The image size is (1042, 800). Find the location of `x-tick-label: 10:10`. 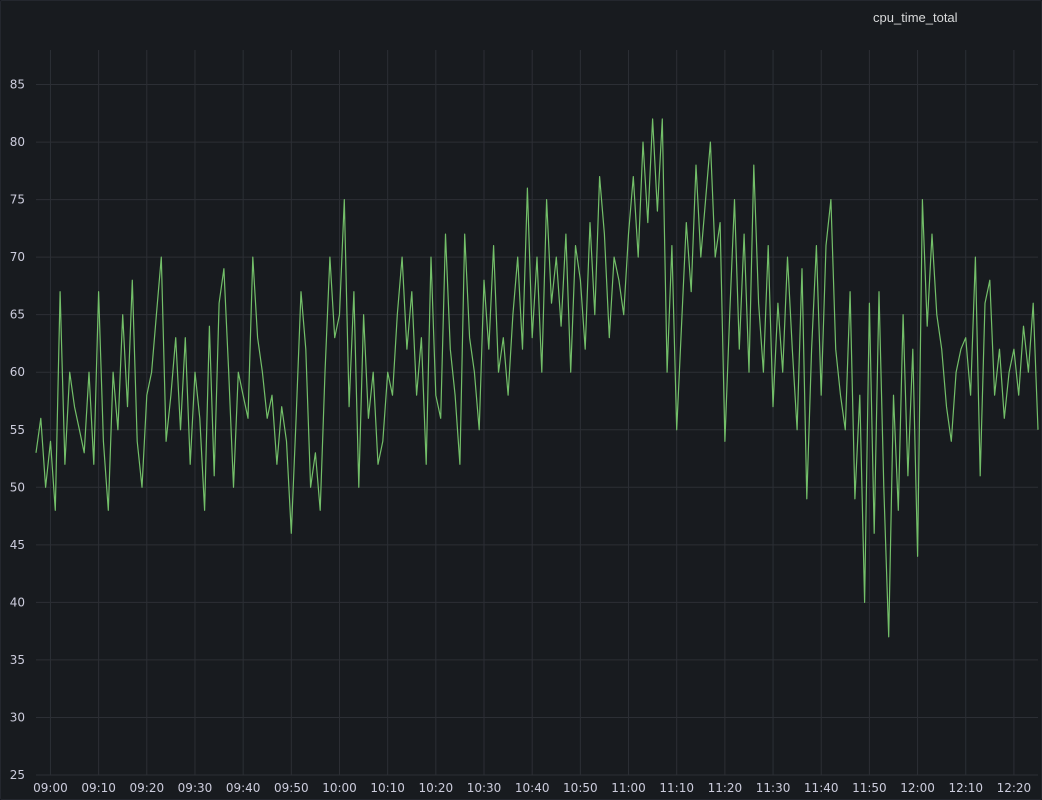

x-tick-label: 10:10 is located at coordinates (387, 788).